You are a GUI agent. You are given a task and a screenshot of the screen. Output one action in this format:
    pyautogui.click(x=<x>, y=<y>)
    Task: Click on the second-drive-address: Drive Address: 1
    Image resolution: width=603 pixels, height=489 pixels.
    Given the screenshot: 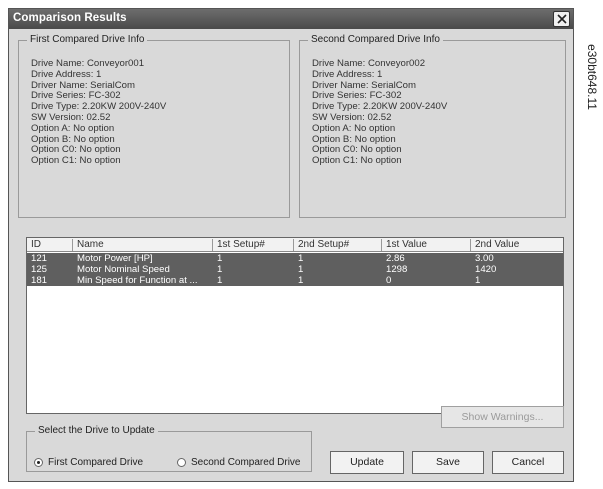 What is the action you would take?
    pyautogui.click(x=347, y=74)
    